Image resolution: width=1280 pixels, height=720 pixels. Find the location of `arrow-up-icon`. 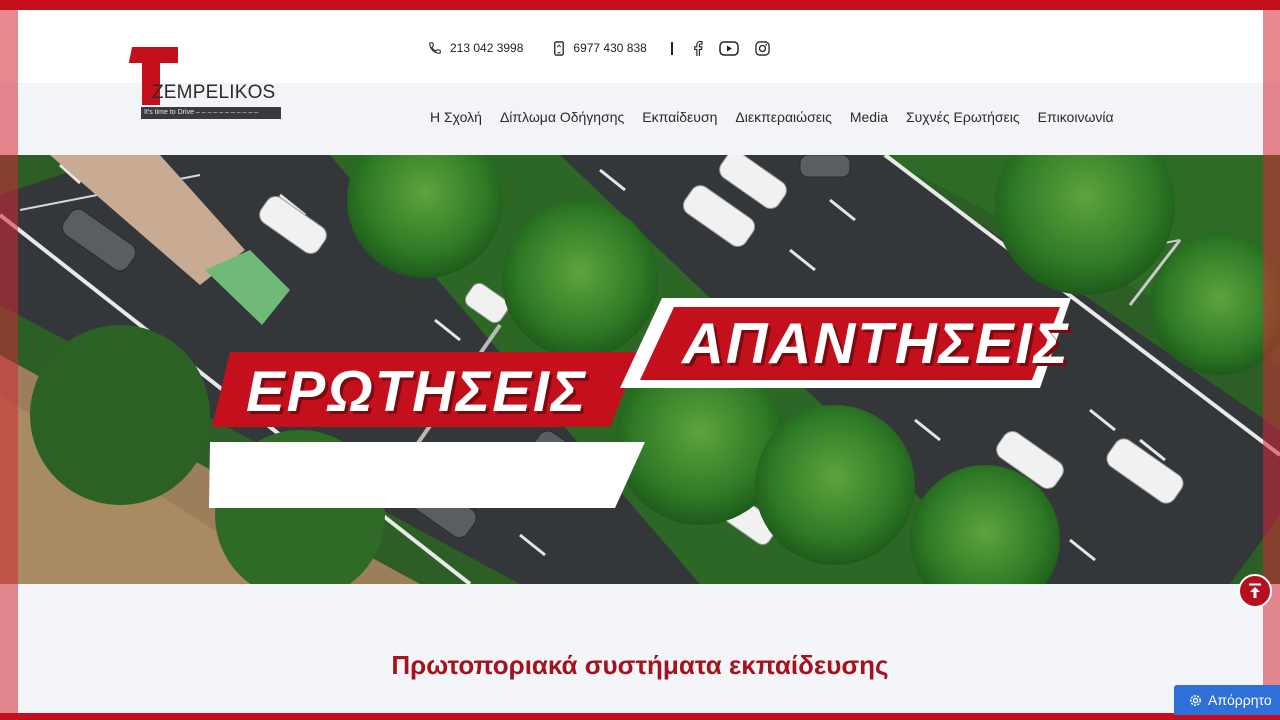

arrow-up-icon is located at coordinates (1255, 590).